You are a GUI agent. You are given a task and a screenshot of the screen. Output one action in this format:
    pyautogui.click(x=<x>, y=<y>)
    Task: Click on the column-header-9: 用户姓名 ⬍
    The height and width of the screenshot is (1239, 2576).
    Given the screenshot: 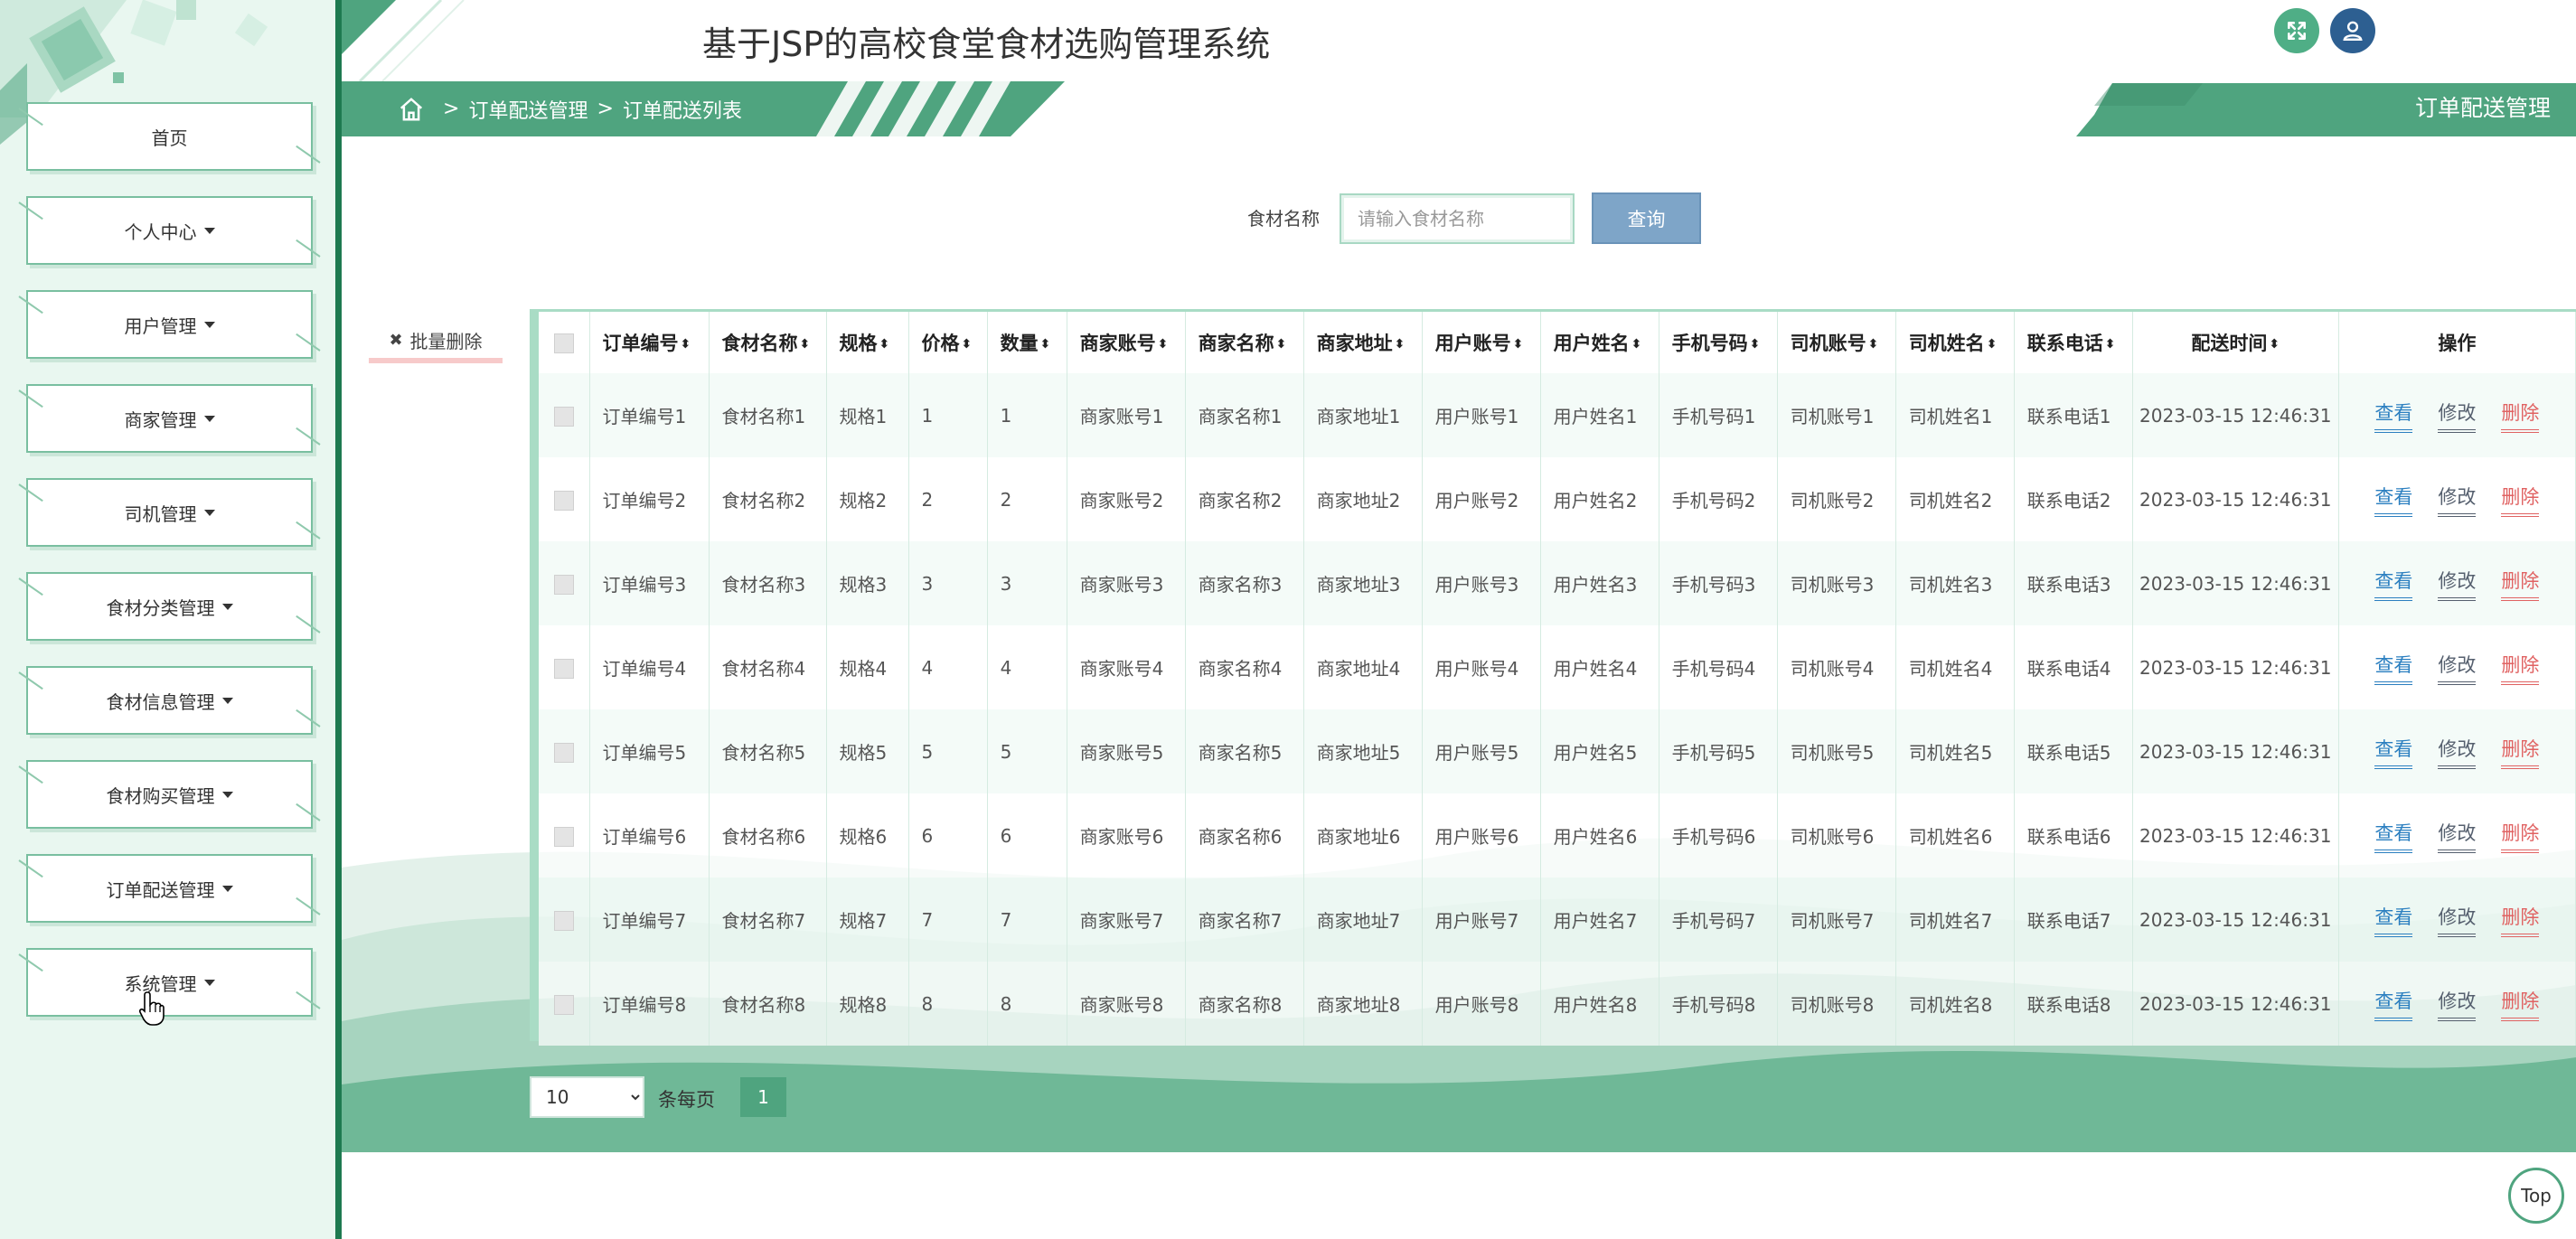 What is the action you would take?
    pyautogui.click(x=1600, y=342)
    